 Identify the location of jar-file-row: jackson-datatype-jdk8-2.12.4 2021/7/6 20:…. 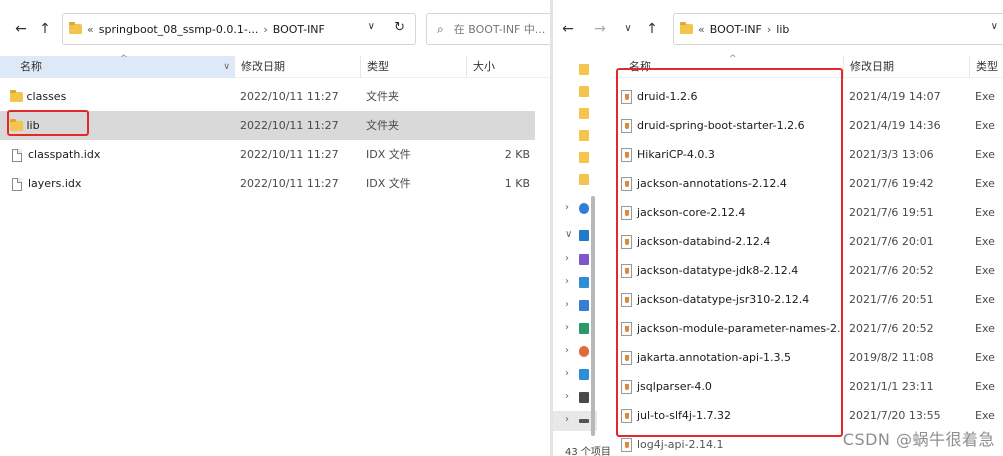
(808, 270).